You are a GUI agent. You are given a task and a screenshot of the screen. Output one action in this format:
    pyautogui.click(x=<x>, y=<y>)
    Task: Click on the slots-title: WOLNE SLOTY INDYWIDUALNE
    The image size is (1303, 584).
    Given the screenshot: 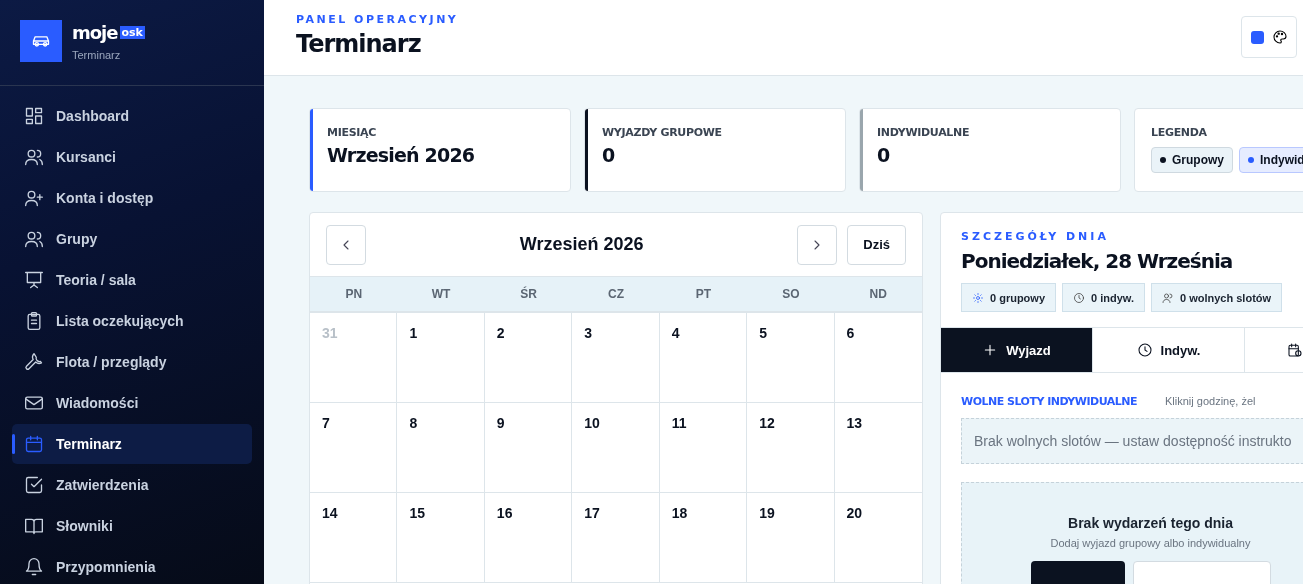 What is the action you would take?
    pyautogui.click(x=1049, y=401)
    